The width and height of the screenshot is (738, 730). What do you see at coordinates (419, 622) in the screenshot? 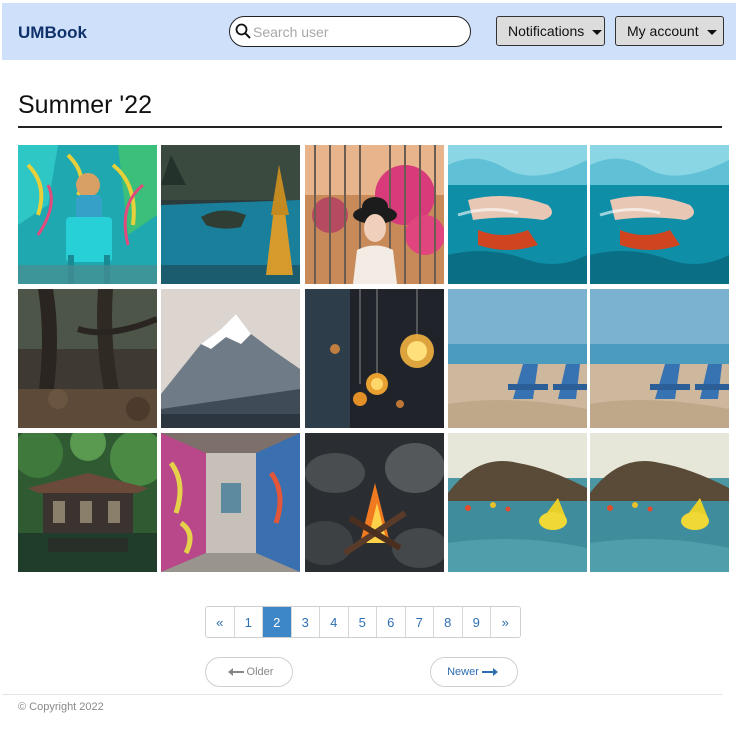
I see `page-7-button: 7` at bounding box center [419, 622].